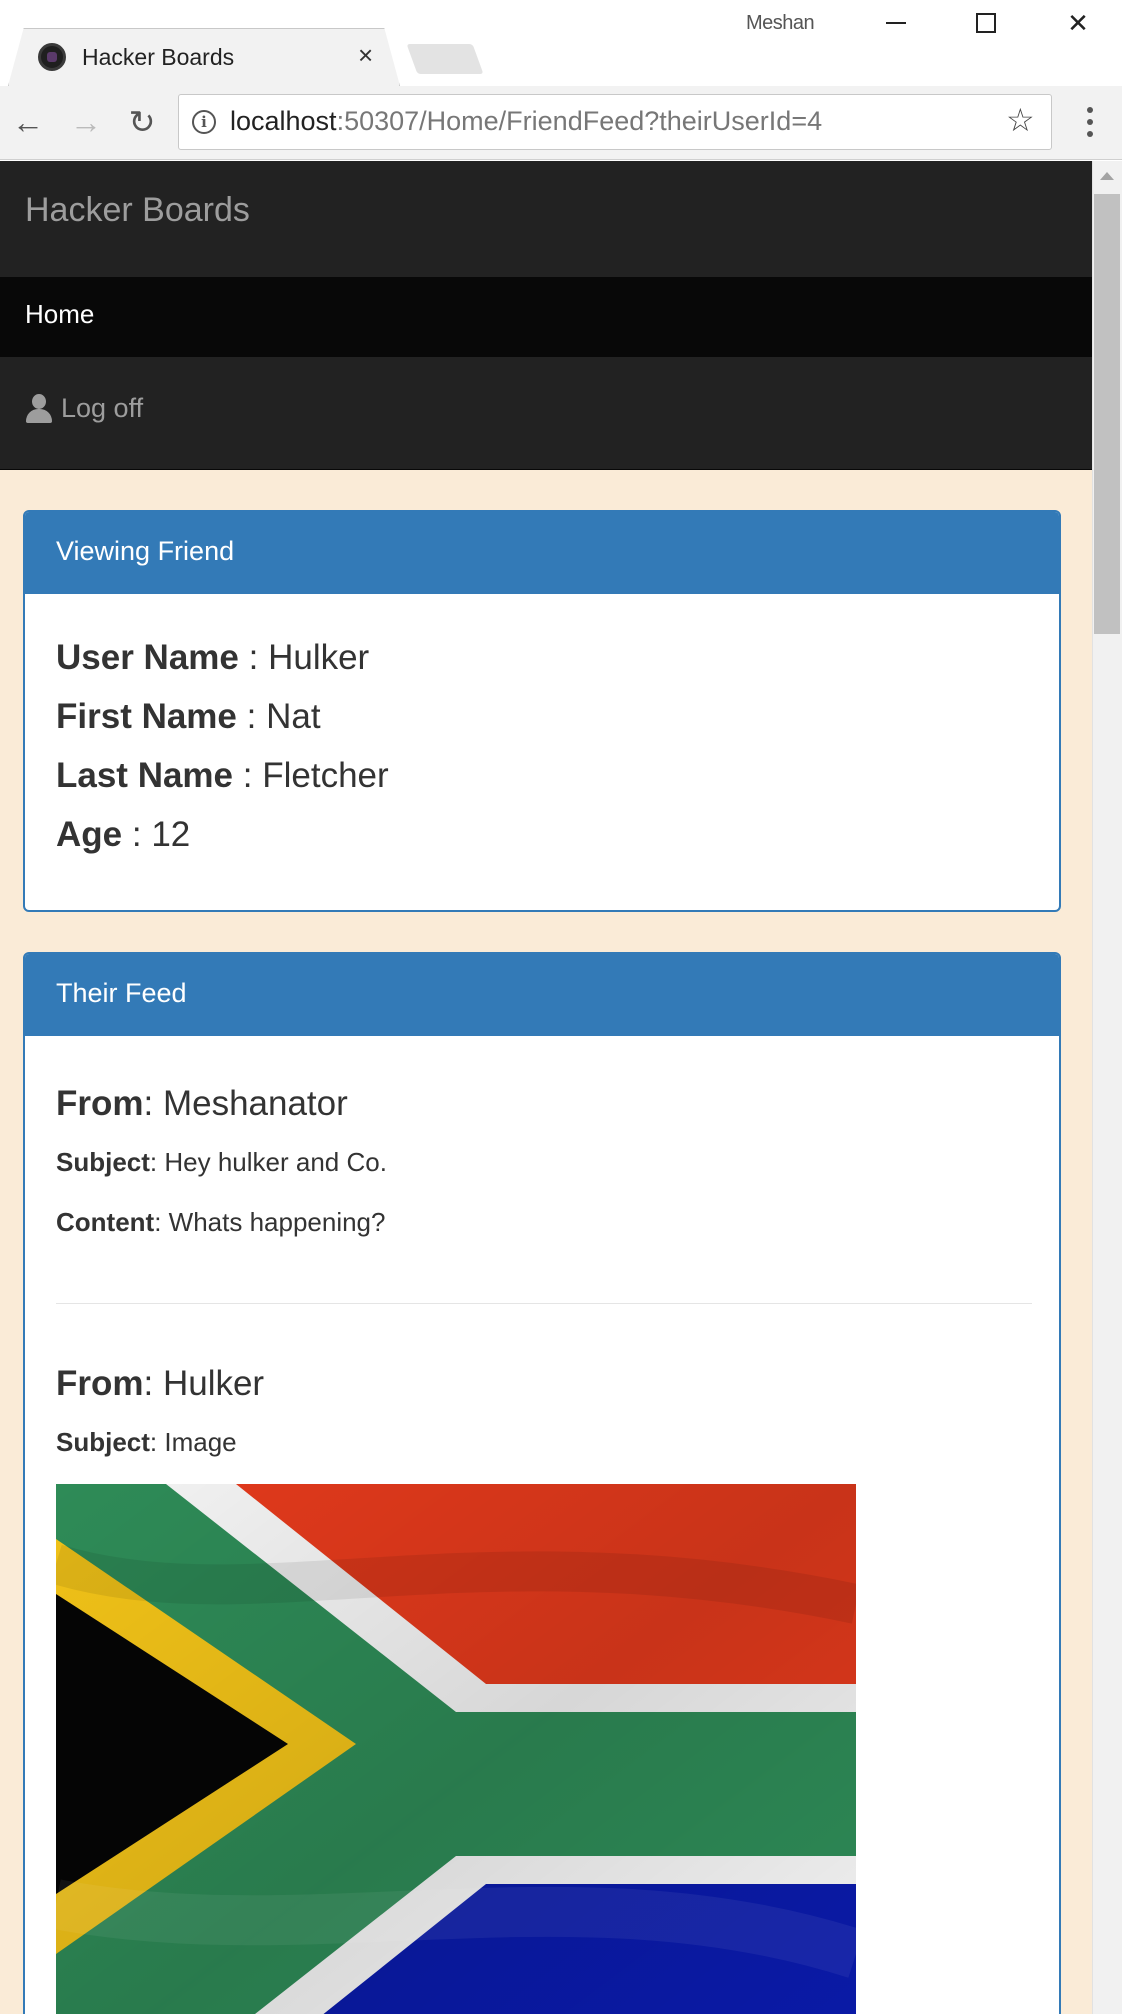 The height and width of the screenshot is (2014, 1122). I want to click on field-last-name: Last Name : Fletcher, so click(222, 776).